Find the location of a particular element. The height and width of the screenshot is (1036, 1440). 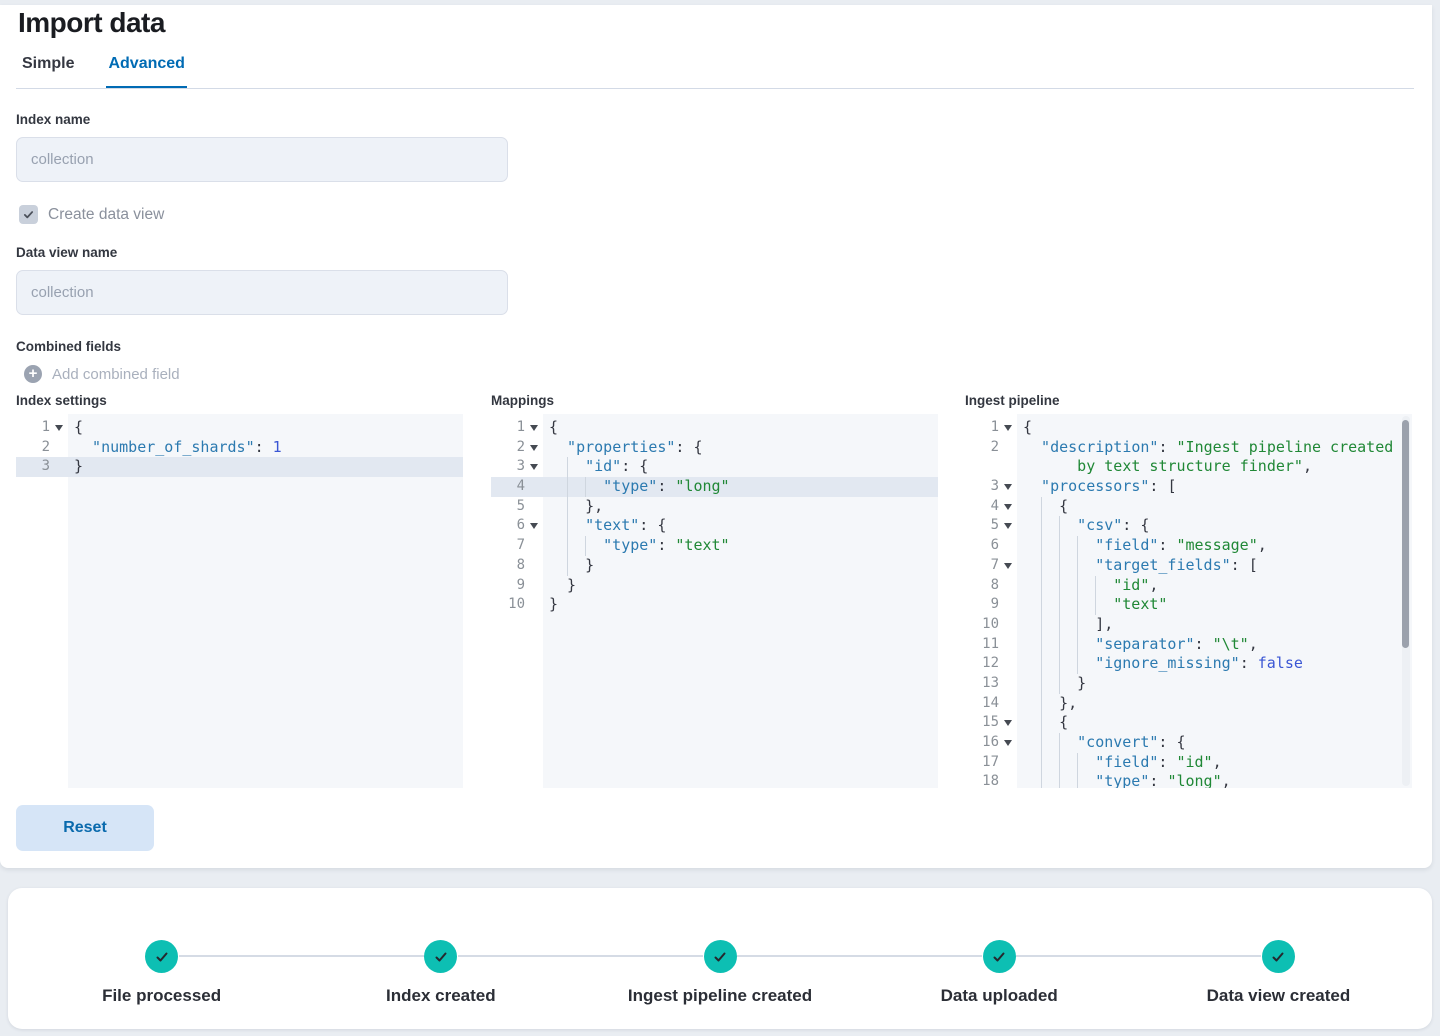

code-line: 4{ is located at coordinates (1188, 507).